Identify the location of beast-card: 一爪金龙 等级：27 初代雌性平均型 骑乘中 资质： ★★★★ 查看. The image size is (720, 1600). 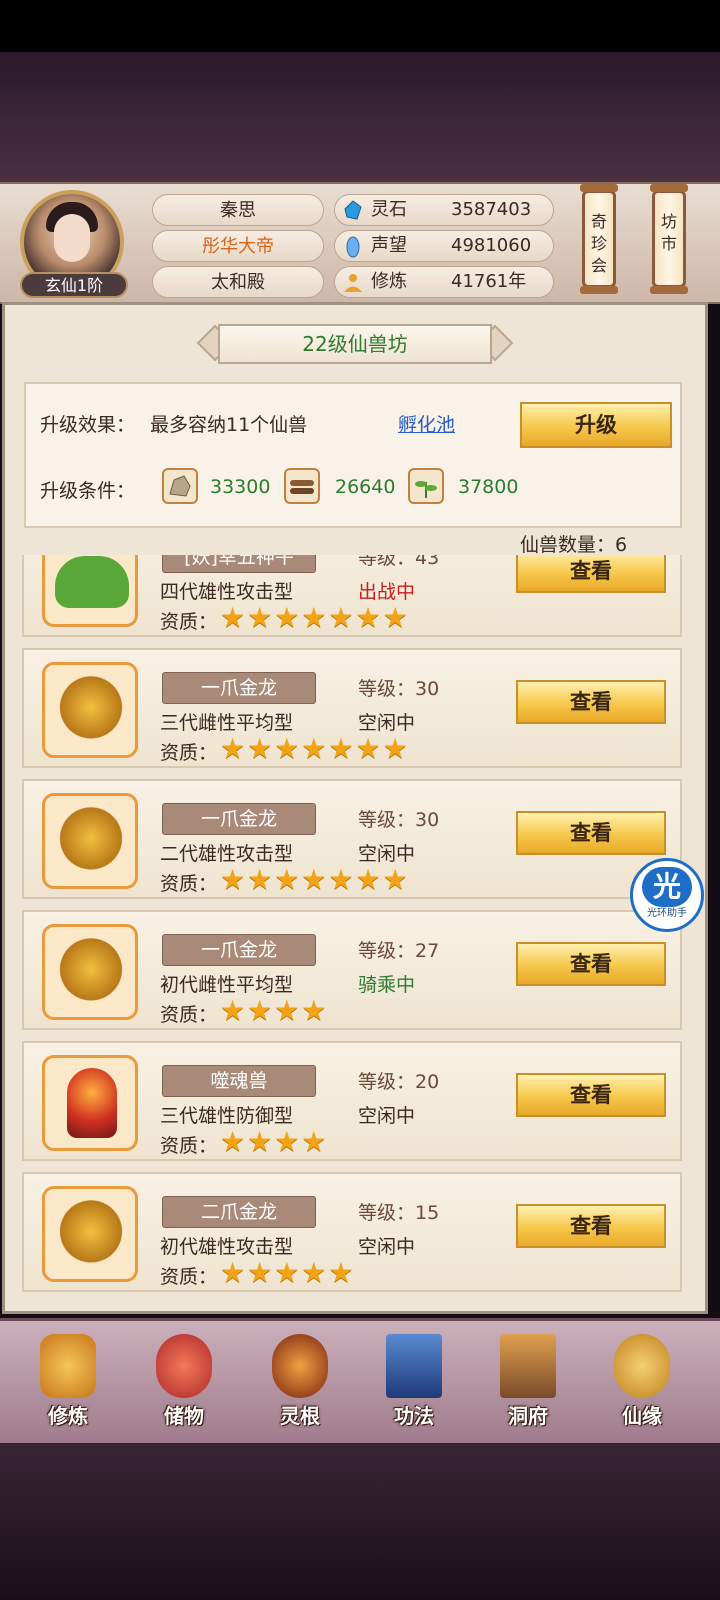
(352, 970).